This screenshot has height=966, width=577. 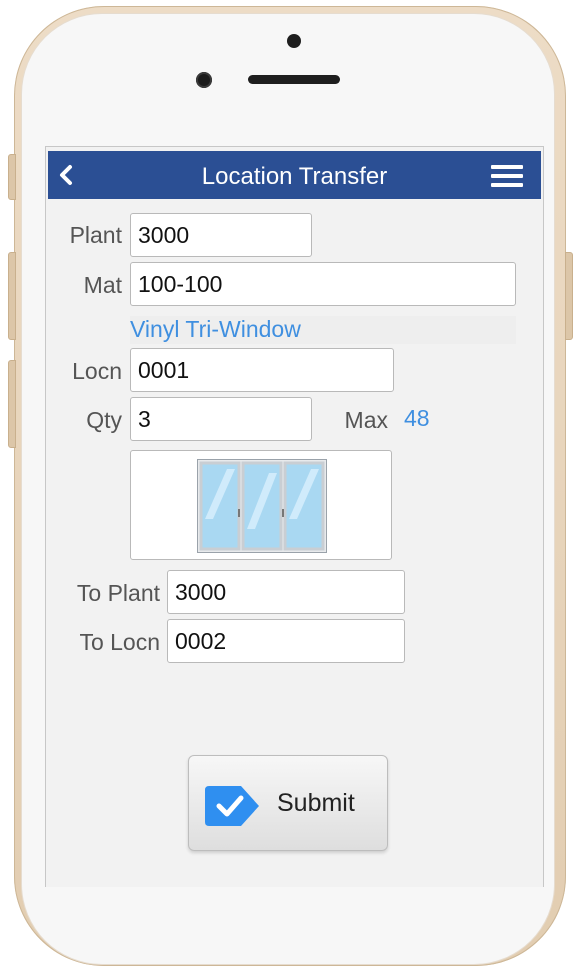 I want to click on to-plant-label: To Plant, so click(x=118, y=593).